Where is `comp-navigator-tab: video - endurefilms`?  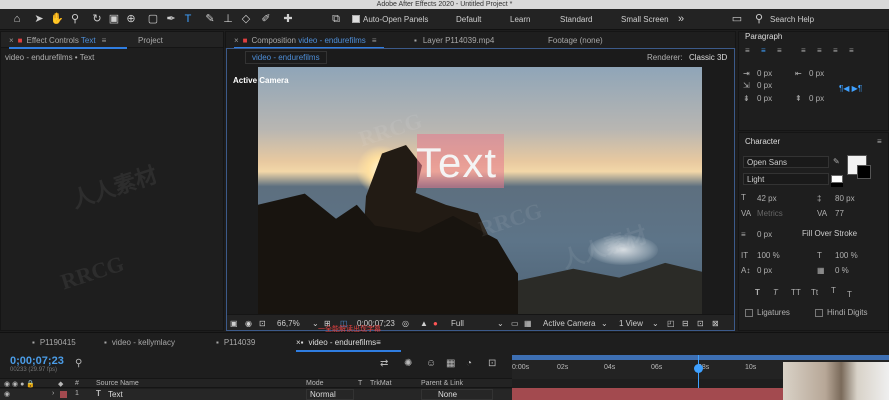
comp-navigator-tab: video - endurefilms is located at coordinates (286, 57).